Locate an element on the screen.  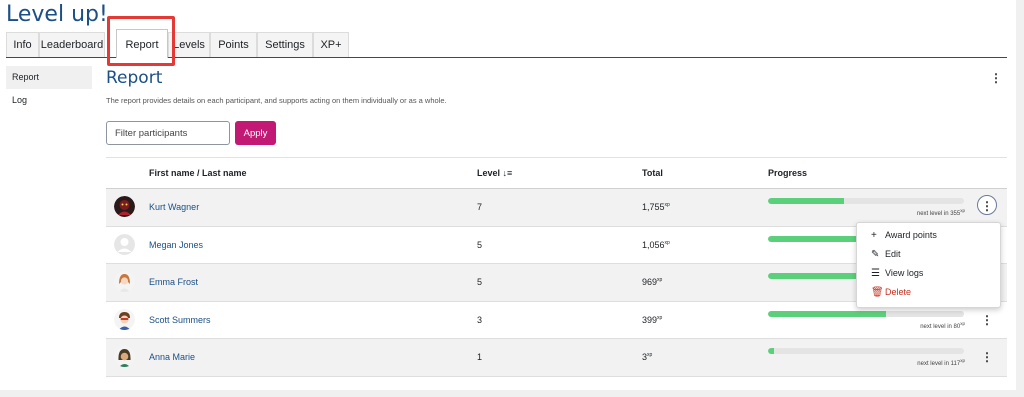
total-value: 1,056 is located at coordinates (653, 244).